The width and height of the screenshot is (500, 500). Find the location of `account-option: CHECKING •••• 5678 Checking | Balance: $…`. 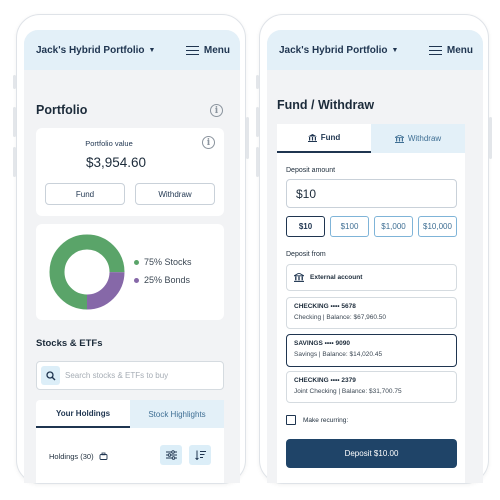

account-option: CHECKING •••• 5678 Checking | Balance: $… is located at coordinates (371, 313).